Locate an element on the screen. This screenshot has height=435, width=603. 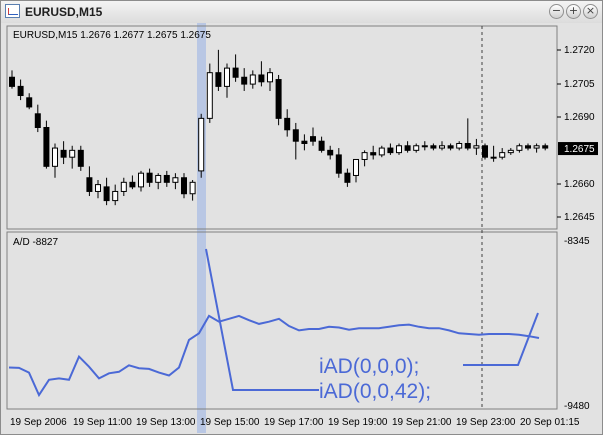
window-title: EURUSD,M15 is located at coordinates (64, 12).